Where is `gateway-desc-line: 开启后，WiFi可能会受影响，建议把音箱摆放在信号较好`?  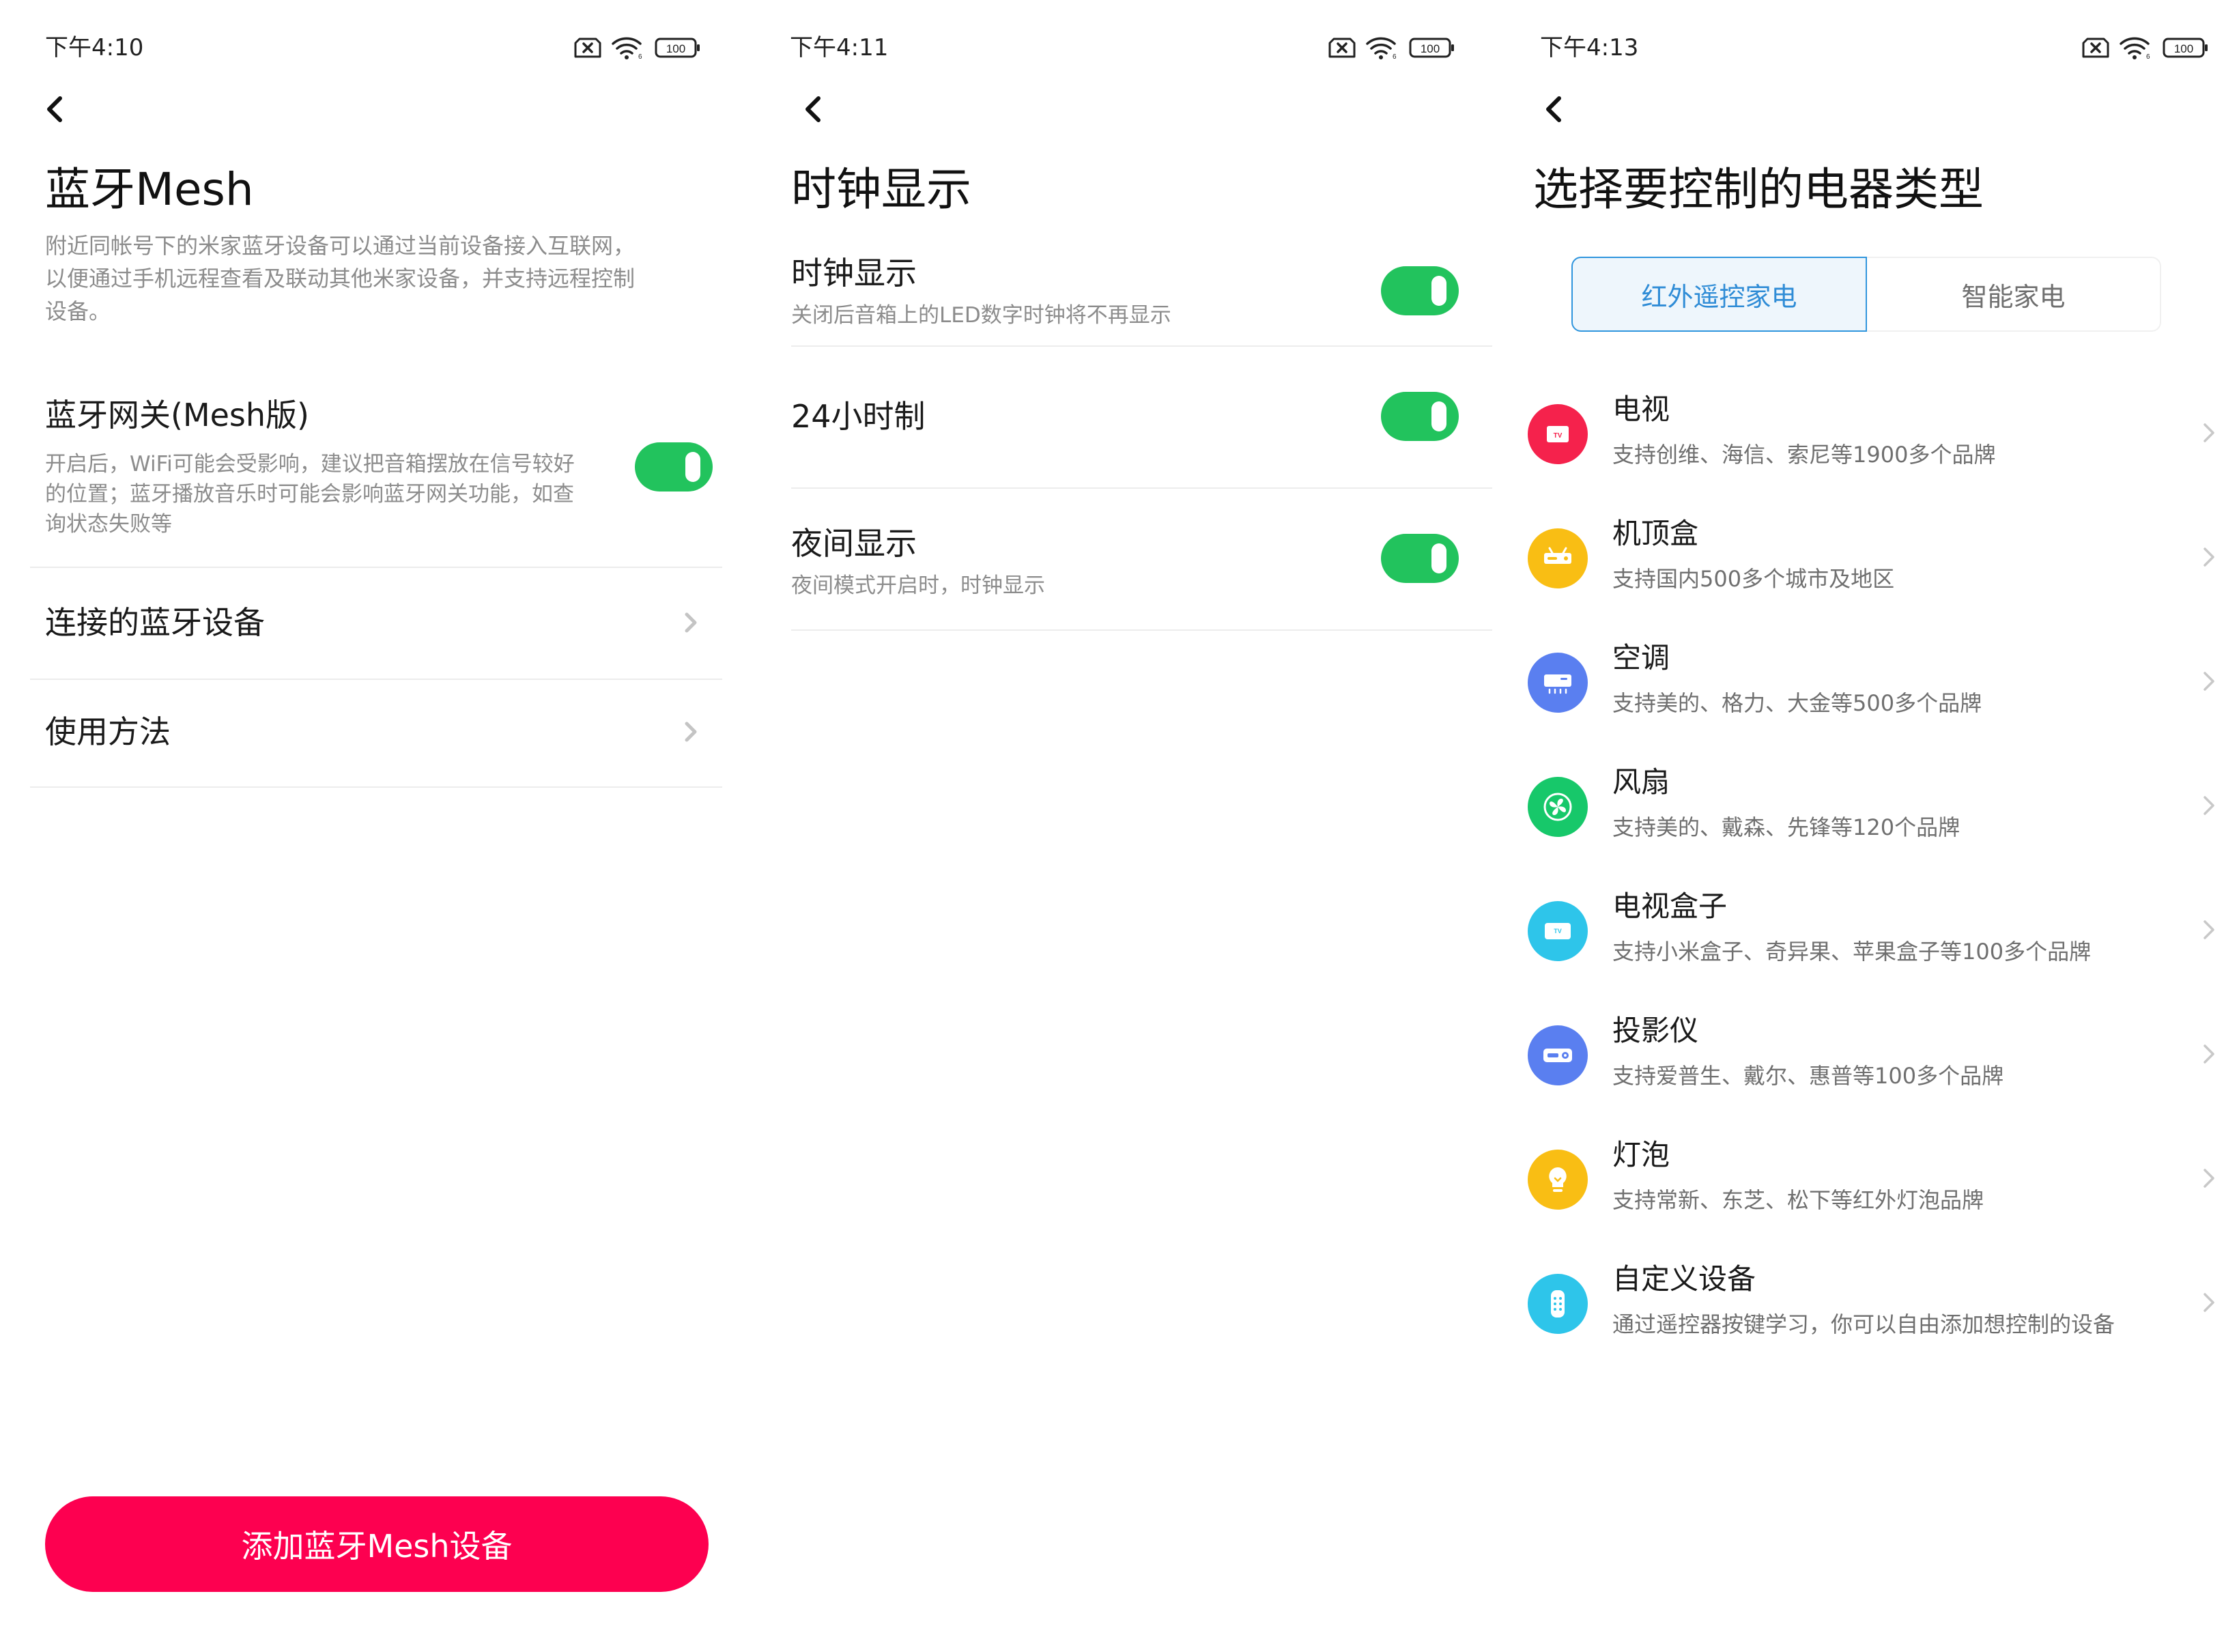
gateway-desc-line: 开启后，WiFi可能会受影响，建议把音箱摆放在信号较好 is located at coordinates (310, 464).